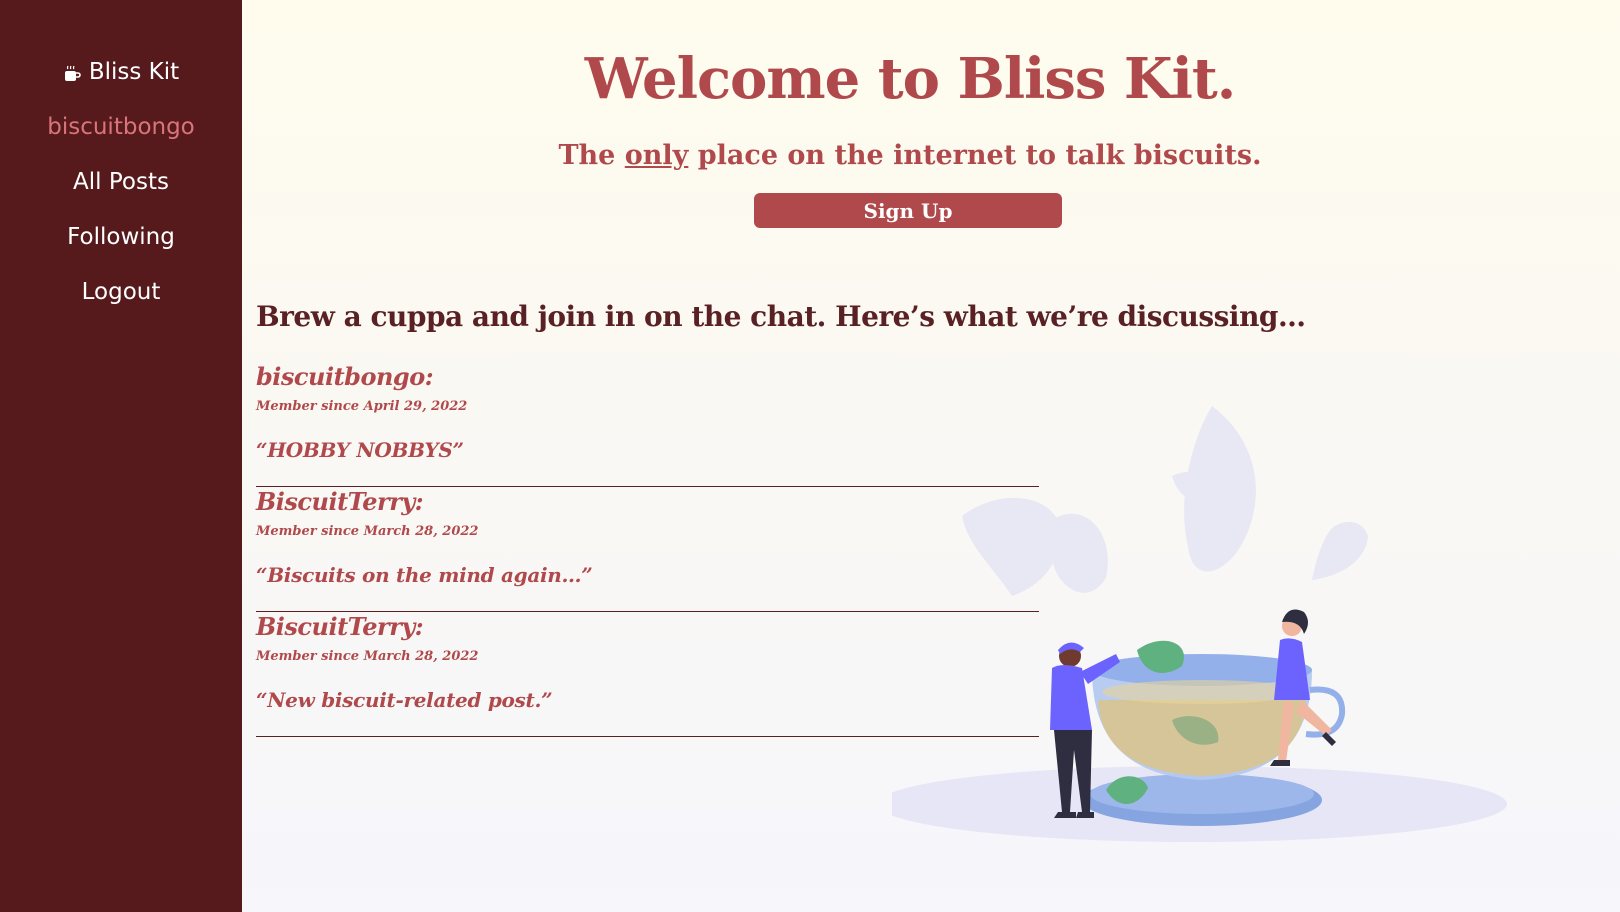  What do you see at coordinates (72, 72) in the screenshot?
I see `coffee-cup-icon` at bounding box center [72, 72].